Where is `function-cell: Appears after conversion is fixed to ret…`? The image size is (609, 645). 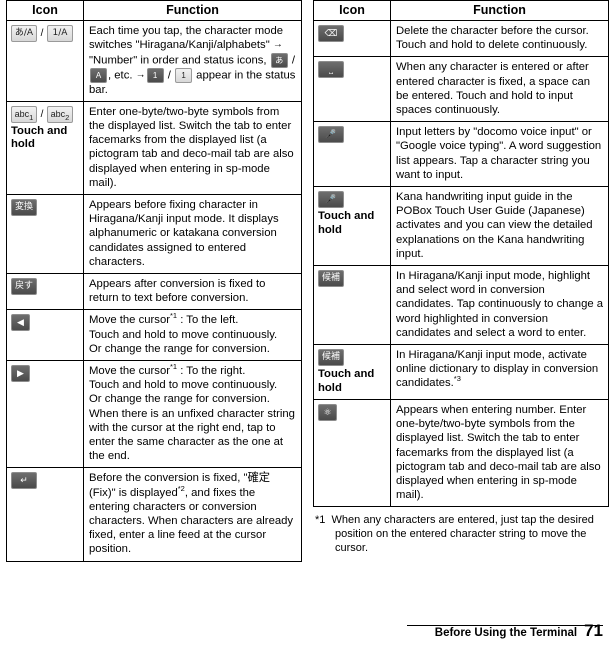
function-cell: Appears after conversion is fixed to ret… is located at coordinates (192, 291).